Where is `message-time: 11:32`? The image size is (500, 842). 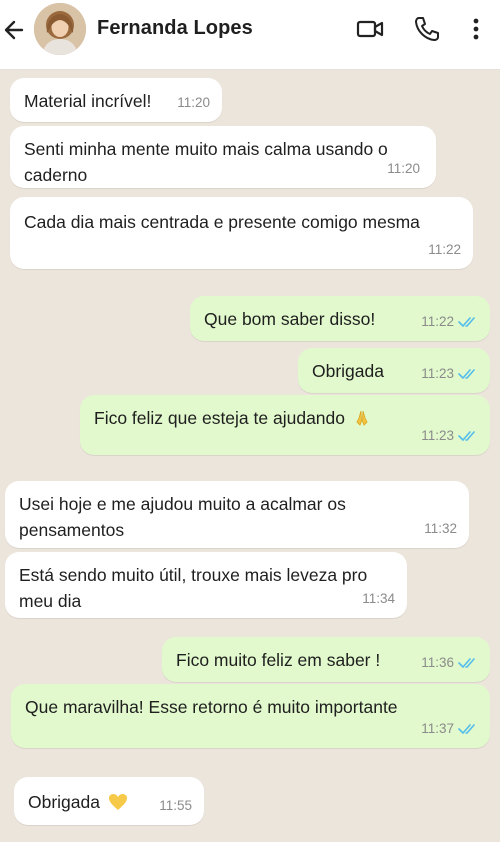 message-time: 11:32 is located at coordinates (440, 529).